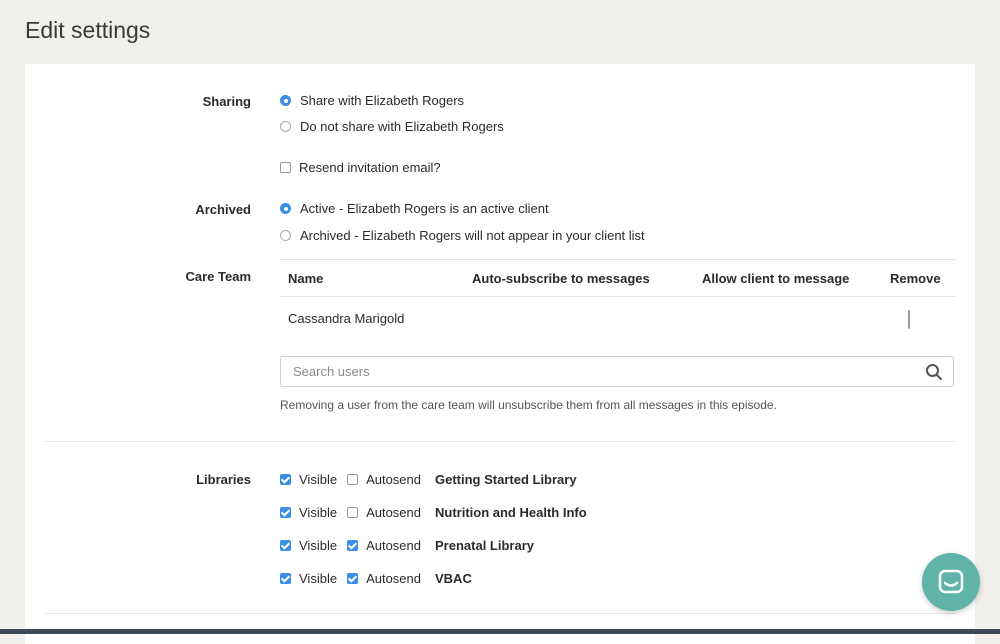  I want to click on library-row: Visible Autosend VBAC, so click(376, 578).